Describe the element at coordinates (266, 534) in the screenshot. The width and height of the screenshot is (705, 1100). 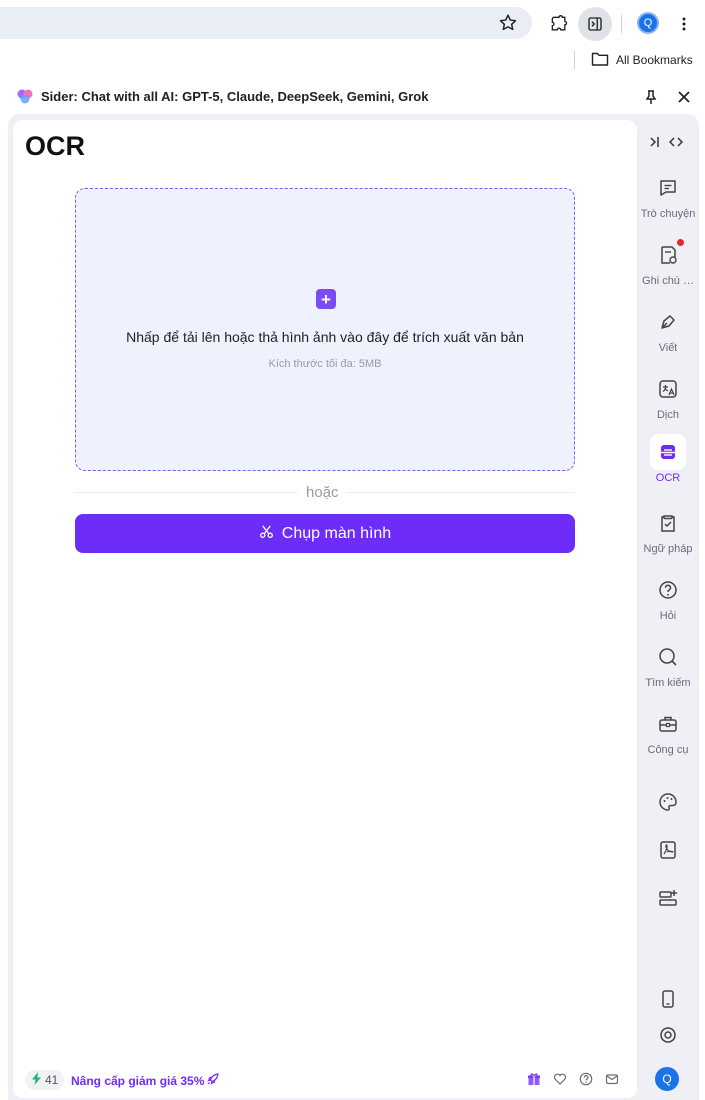
I see `scissors-icon` at that location.